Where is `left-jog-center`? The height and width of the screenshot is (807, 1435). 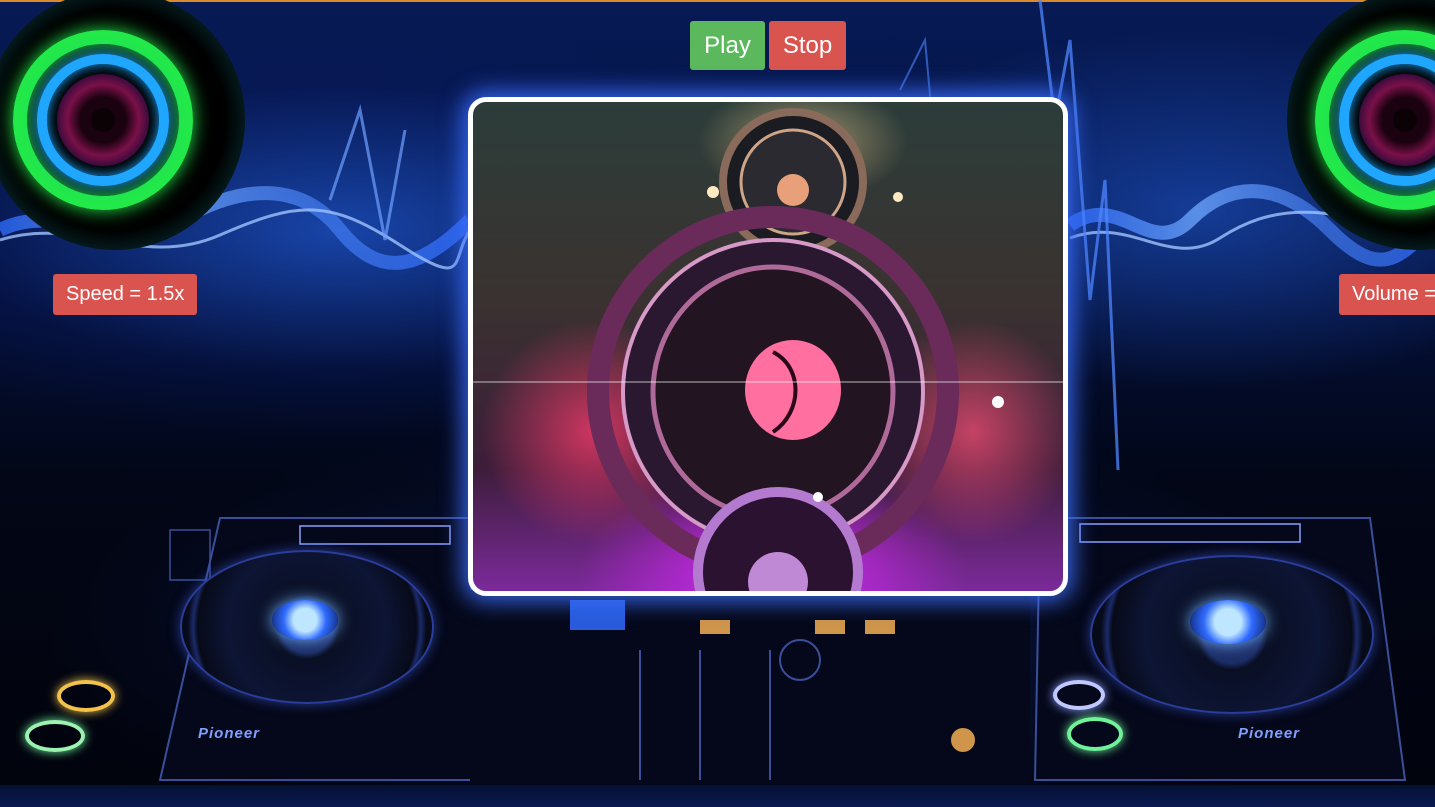 left-jog-center is located at coordinates (305, 620).